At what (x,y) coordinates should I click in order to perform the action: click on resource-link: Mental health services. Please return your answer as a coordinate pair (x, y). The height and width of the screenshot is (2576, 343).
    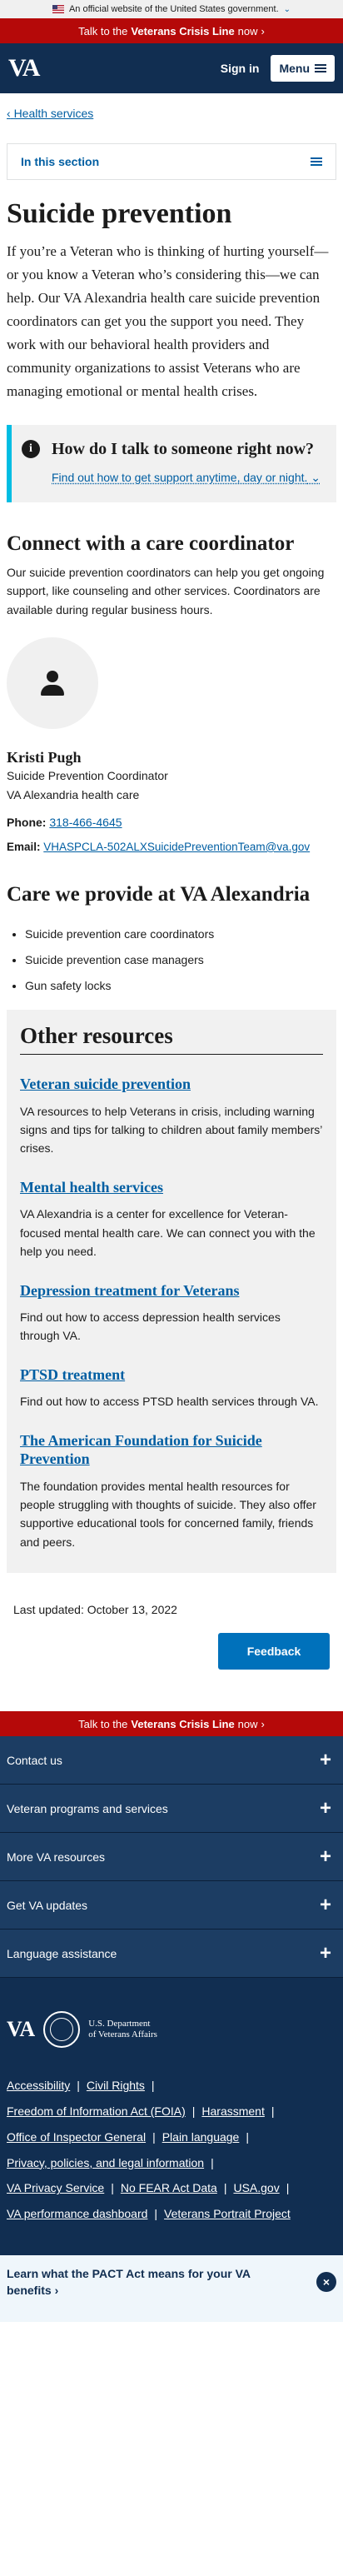
    Looking at the image, I should click on (91, 1187).